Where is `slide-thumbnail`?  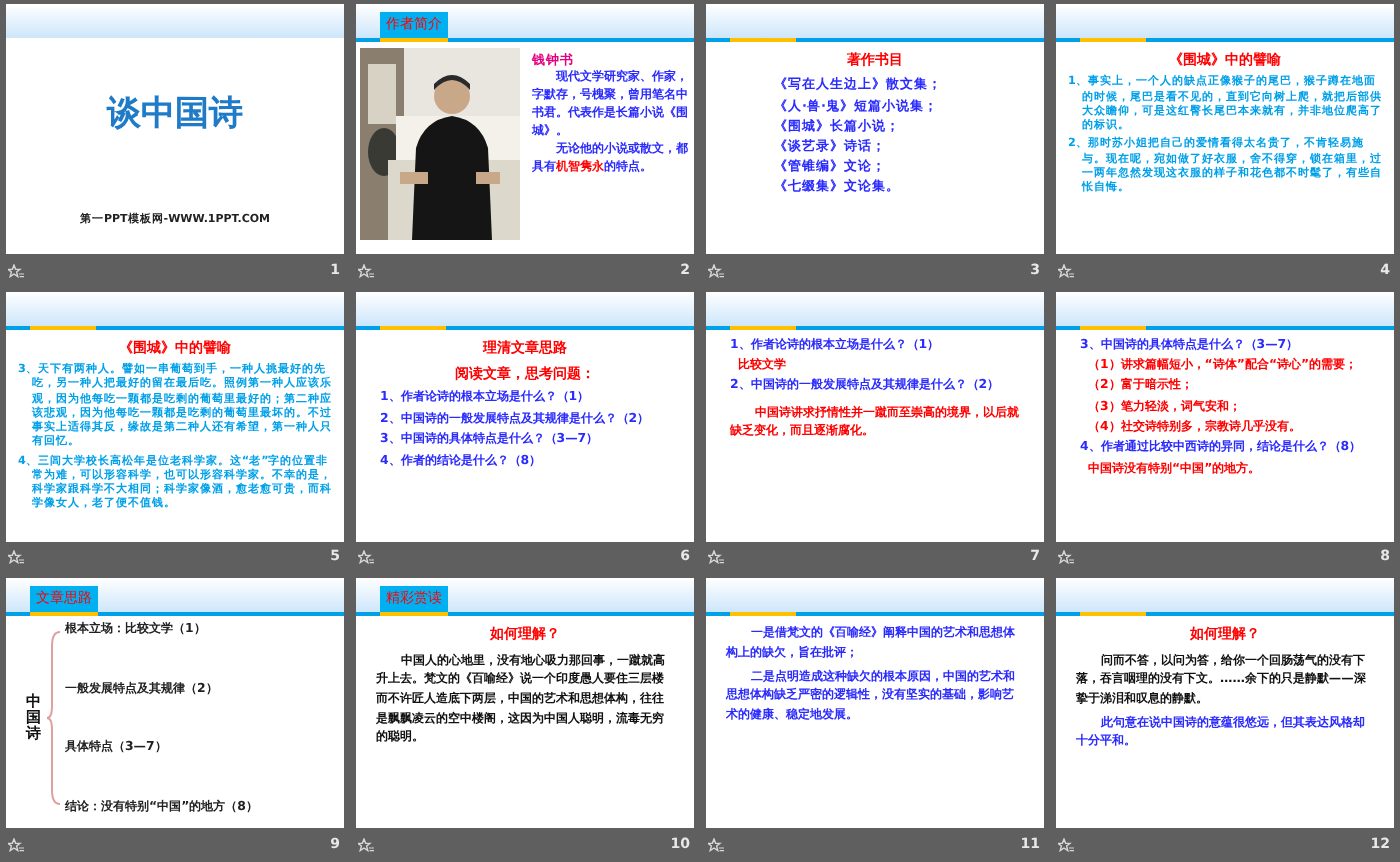
slide-thumbnail is located at coordinates (175, 416).